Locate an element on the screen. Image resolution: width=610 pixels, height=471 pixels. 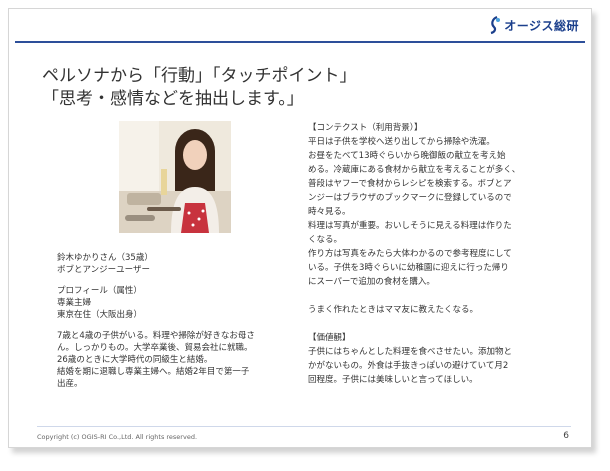
profile-heading: プロフィール（属性） is located at coordinates (99, 291).